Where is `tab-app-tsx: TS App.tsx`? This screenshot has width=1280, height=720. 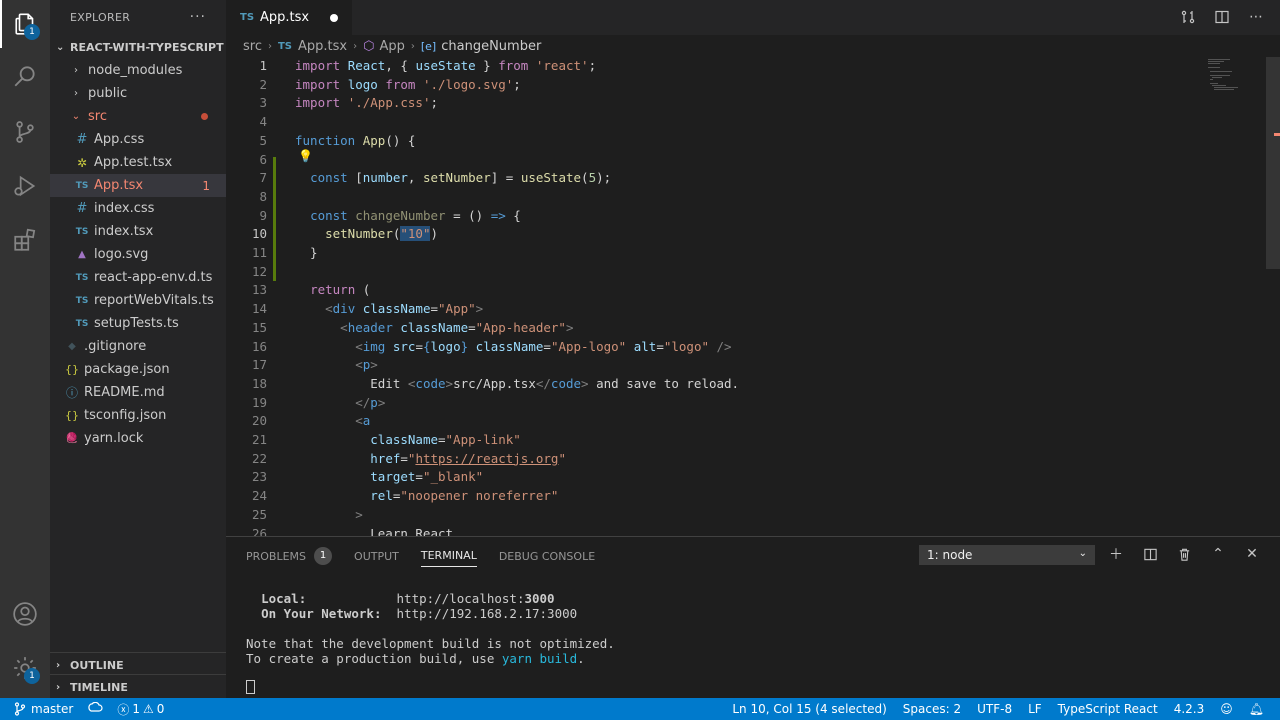
tab-app-tsx: TS App.tsx is located at coordinates (289, 17).